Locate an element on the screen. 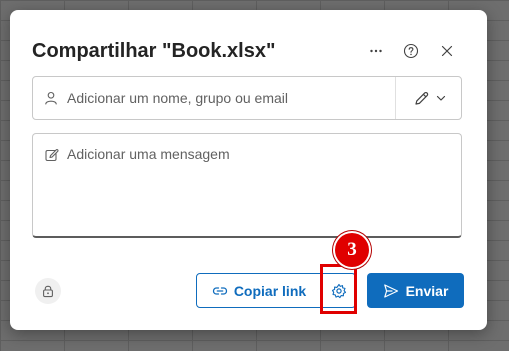 The image size is (509, 351). recipients-input is located at coordinates (227, 98).